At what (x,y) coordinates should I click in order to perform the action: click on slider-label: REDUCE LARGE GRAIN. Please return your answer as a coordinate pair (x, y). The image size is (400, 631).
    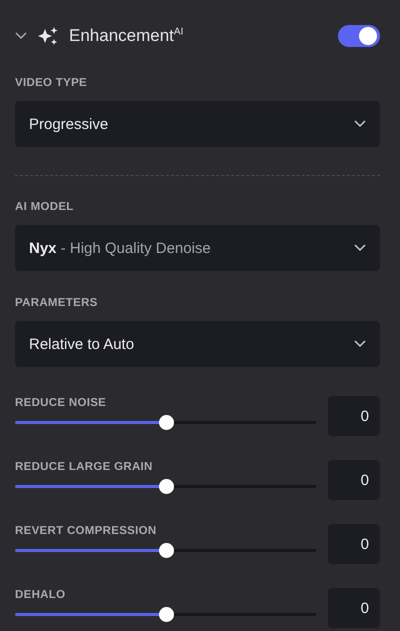
    Looking at the image, I should click on (84, 466).